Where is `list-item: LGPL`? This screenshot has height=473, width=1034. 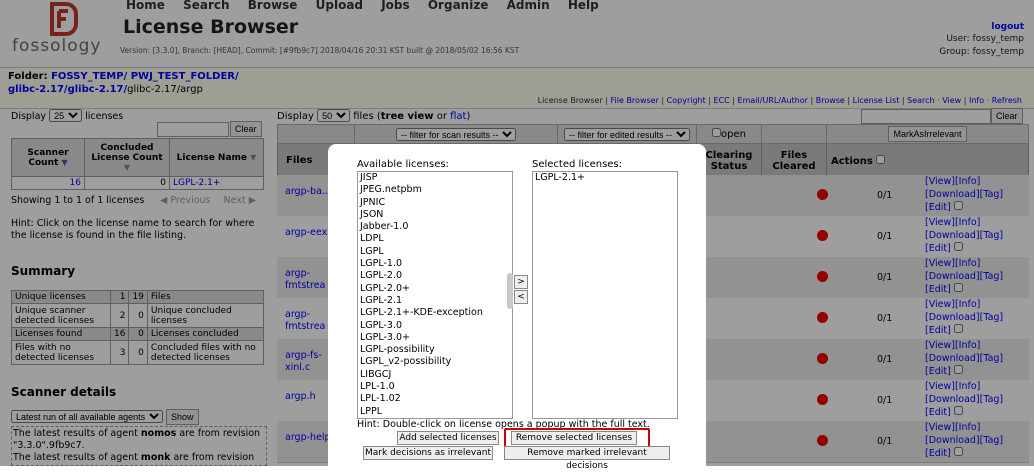
list-item: LGPL is located at coordinates (435, 252).